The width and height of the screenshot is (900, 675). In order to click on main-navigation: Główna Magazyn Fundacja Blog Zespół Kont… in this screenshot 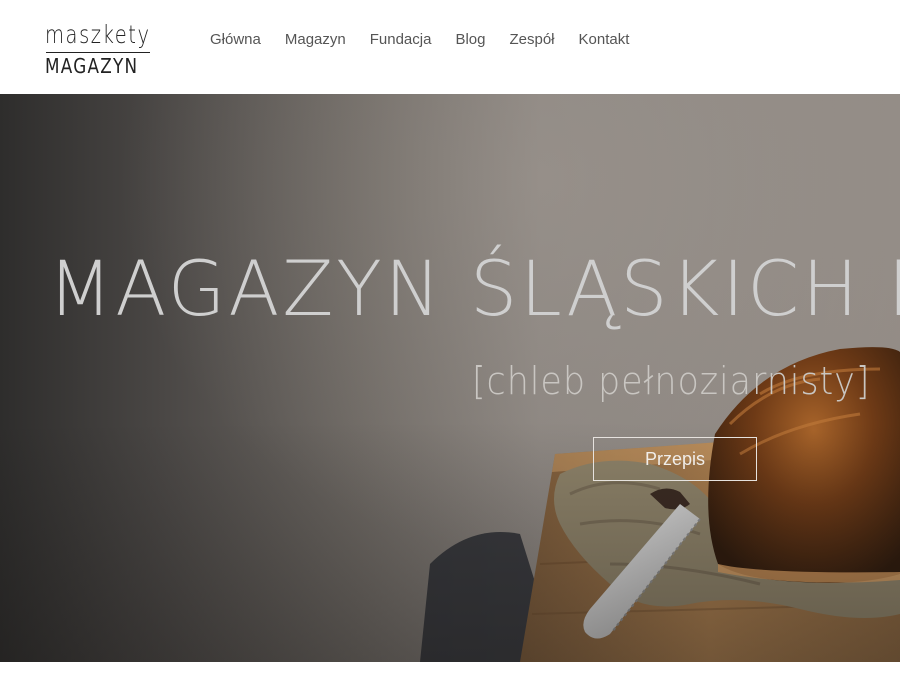, I will do `click(431, 40)`.